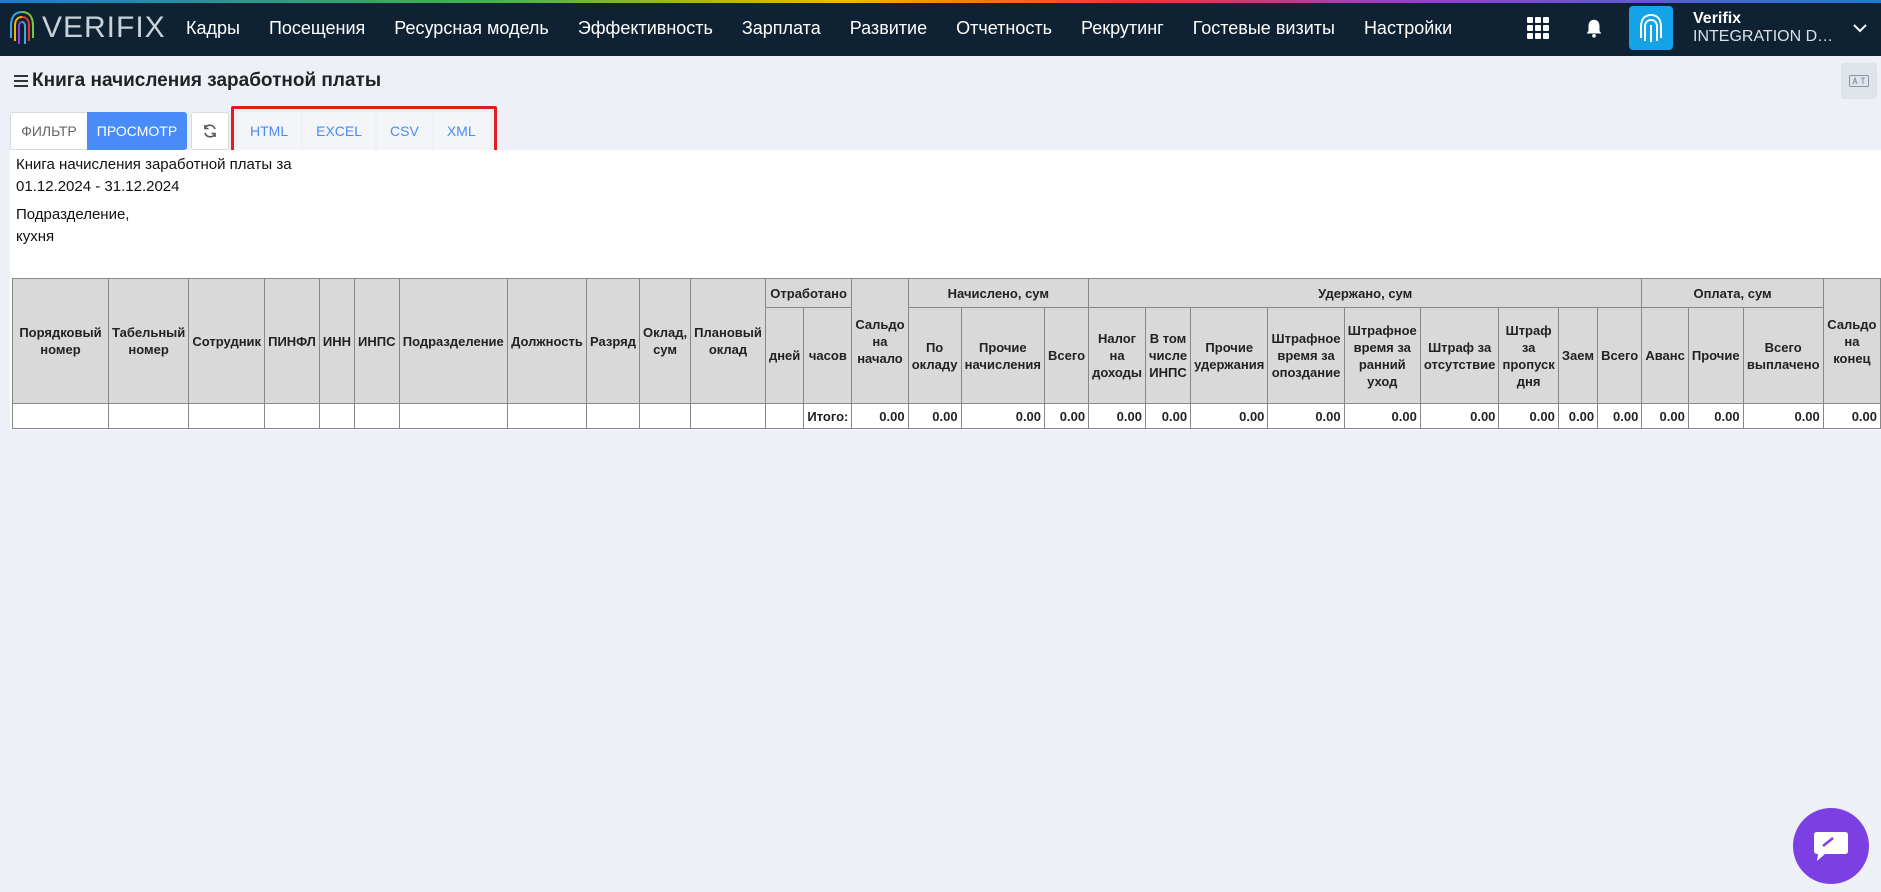 This screenshot has width=1881, height=892. What do you see at coordinates (808, 293) in the screenshot?
I see `group-worked: Отработано` at bounding box center [808, 293].